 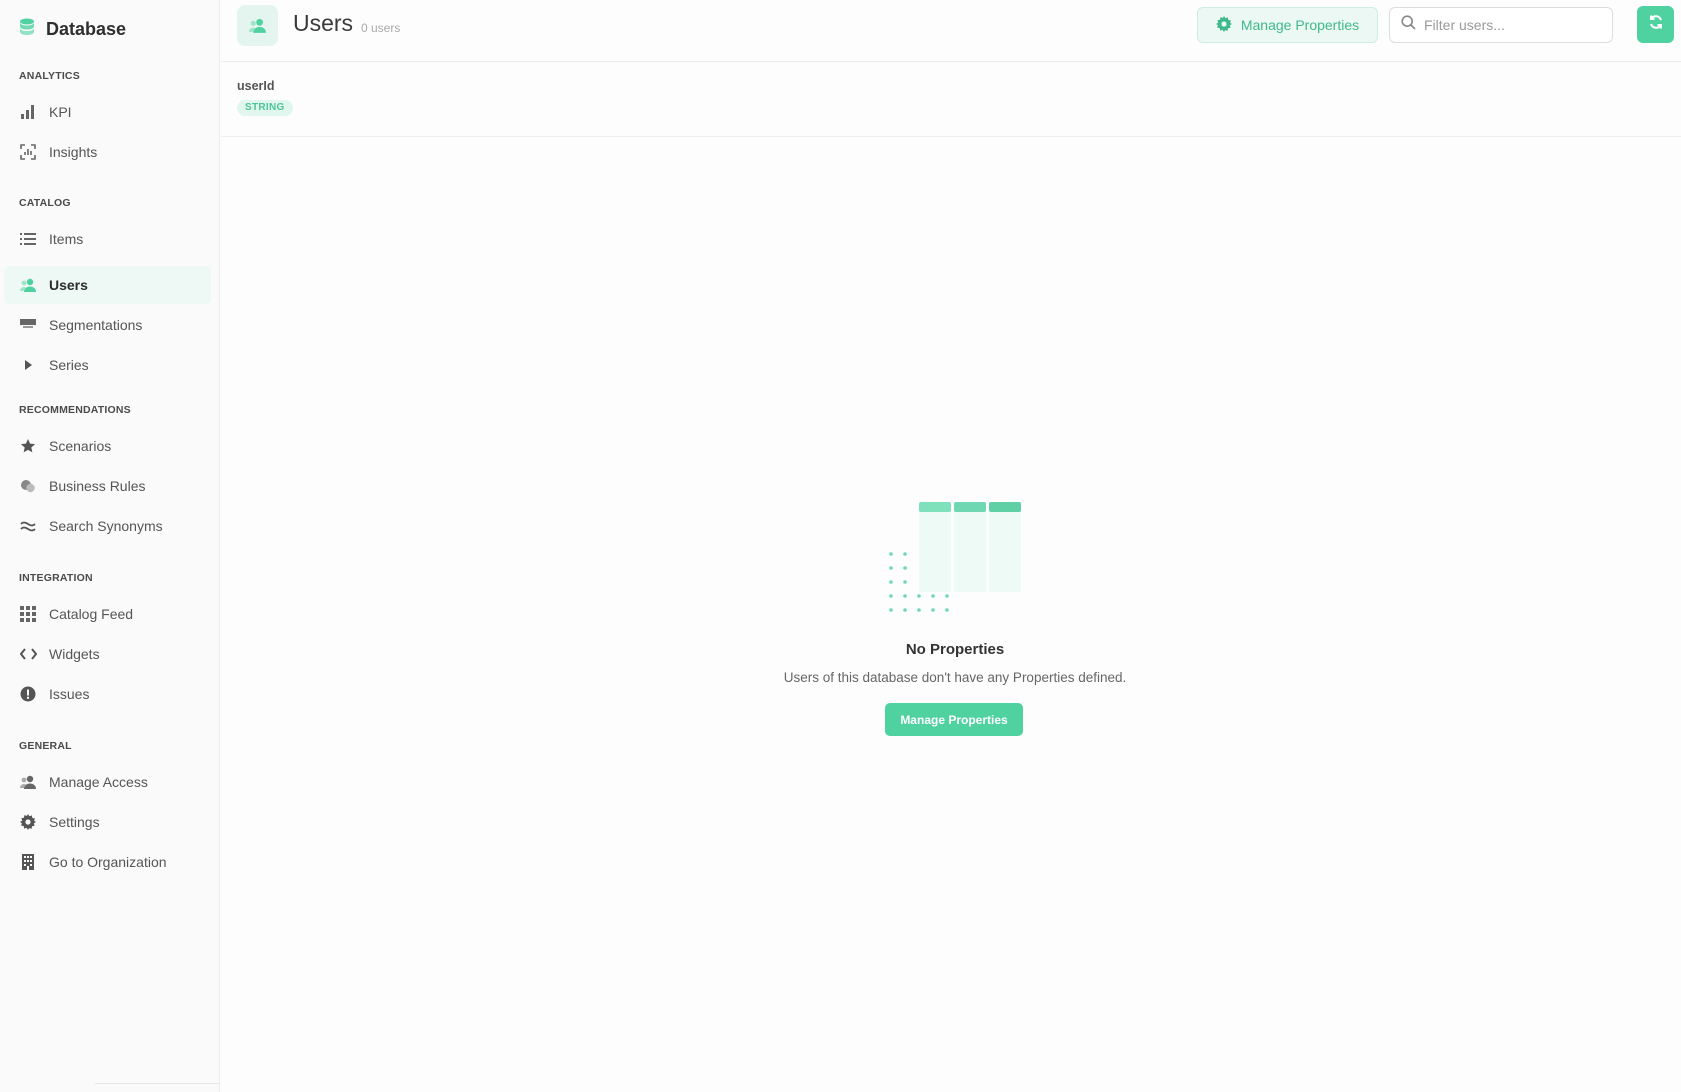 I want to click on sidebar-item-label: Search Synonyms, so click(x=106, y=526).